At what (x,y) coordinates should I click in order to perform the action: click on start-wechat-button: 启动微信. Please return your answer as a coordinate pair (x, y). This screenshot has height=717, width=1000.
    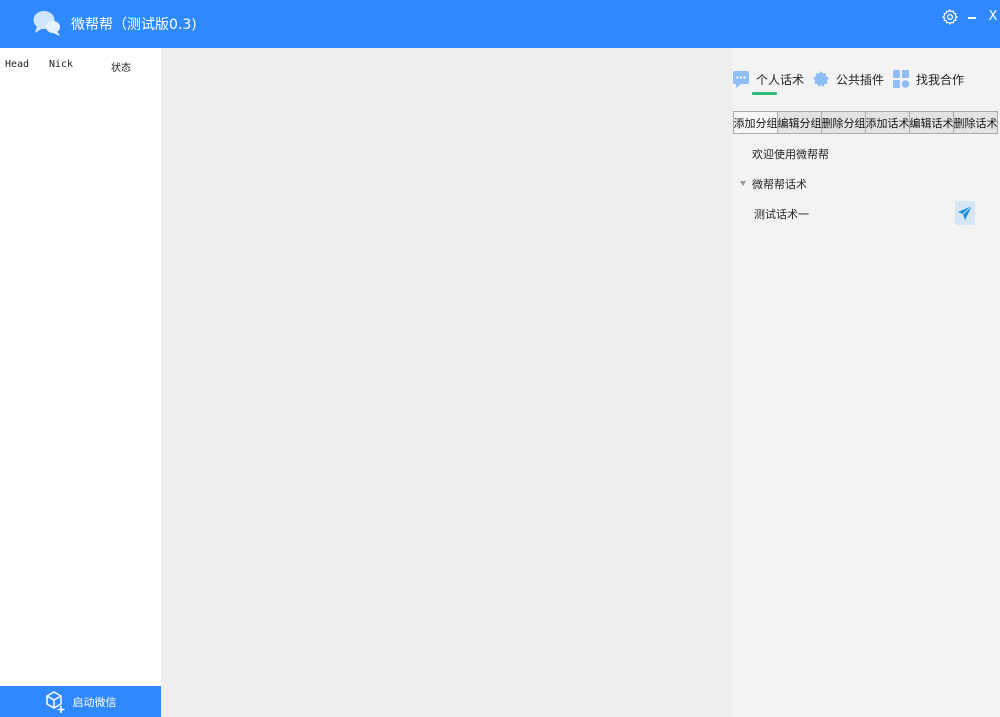
    Looking at the image, I should click on (80, 701).